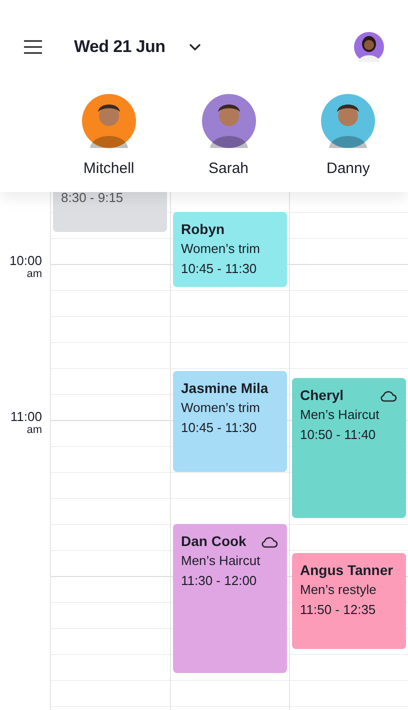 The width and height of the screenshot is (408, 710). What do you see at coordinates (110, 212) in the screenshot?
I see `appointment-card: 8:30 - 9:15` at bounding box center [110, 212].